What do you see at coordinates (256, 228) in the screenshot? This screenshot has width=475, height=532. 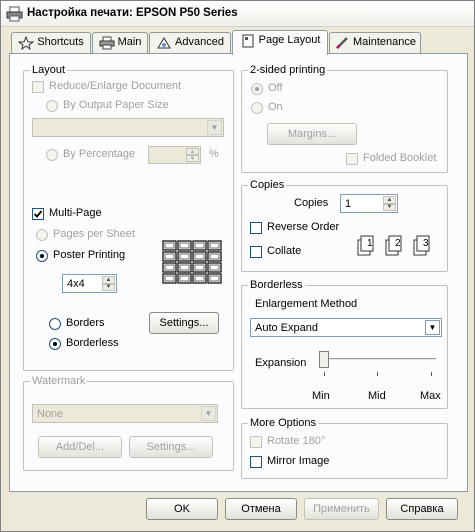 I see `reverse-order-checkbox` at bounding box center [256, 228].